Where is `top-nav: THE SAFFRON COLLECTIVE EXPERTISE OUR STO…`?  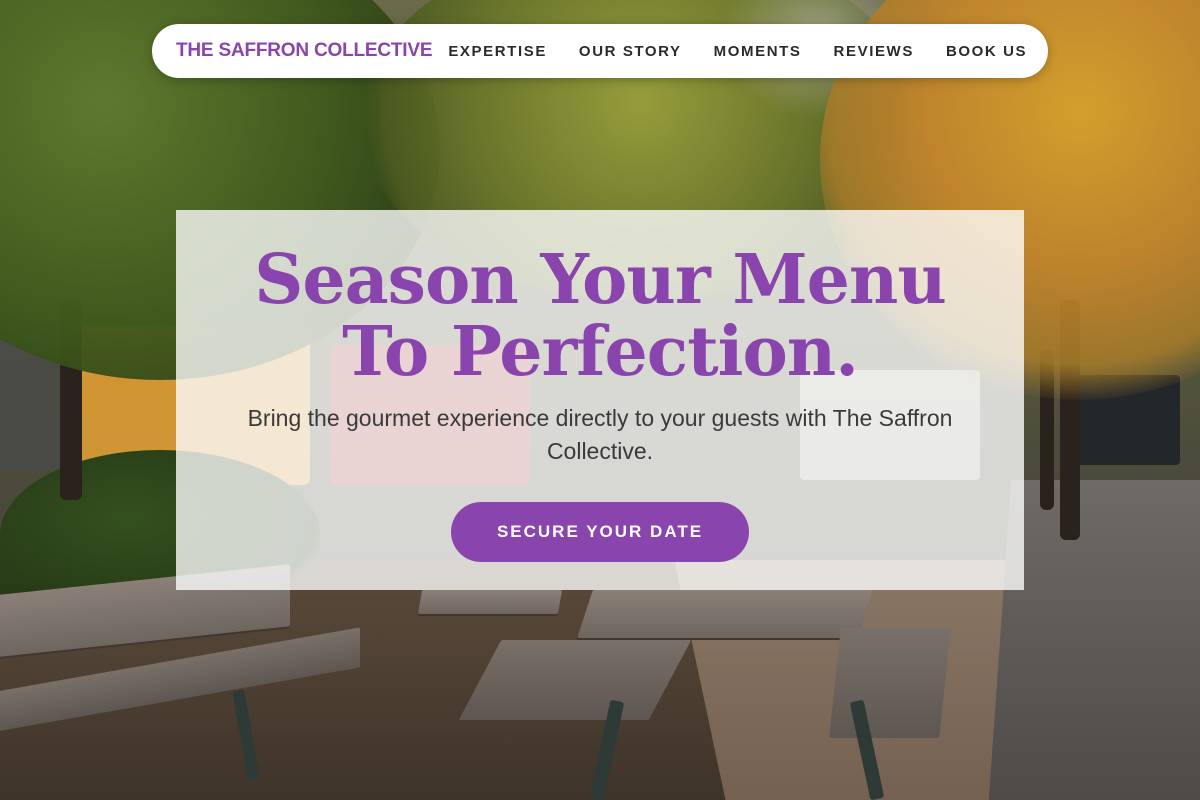
top-nav: THE SAFFRON COLLECTIVE EXPERTISE OUR STO… is located at coordinates (600, 51).